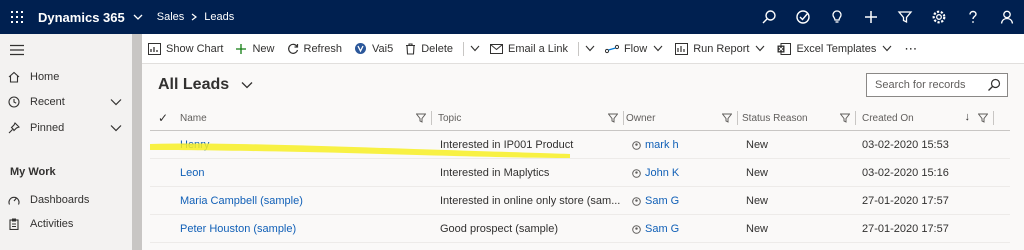 The image size is (1024, 250). Describe the element at coordinates (137, 142) in the screenshot. I see `sidebar-scrollbar` at that location.